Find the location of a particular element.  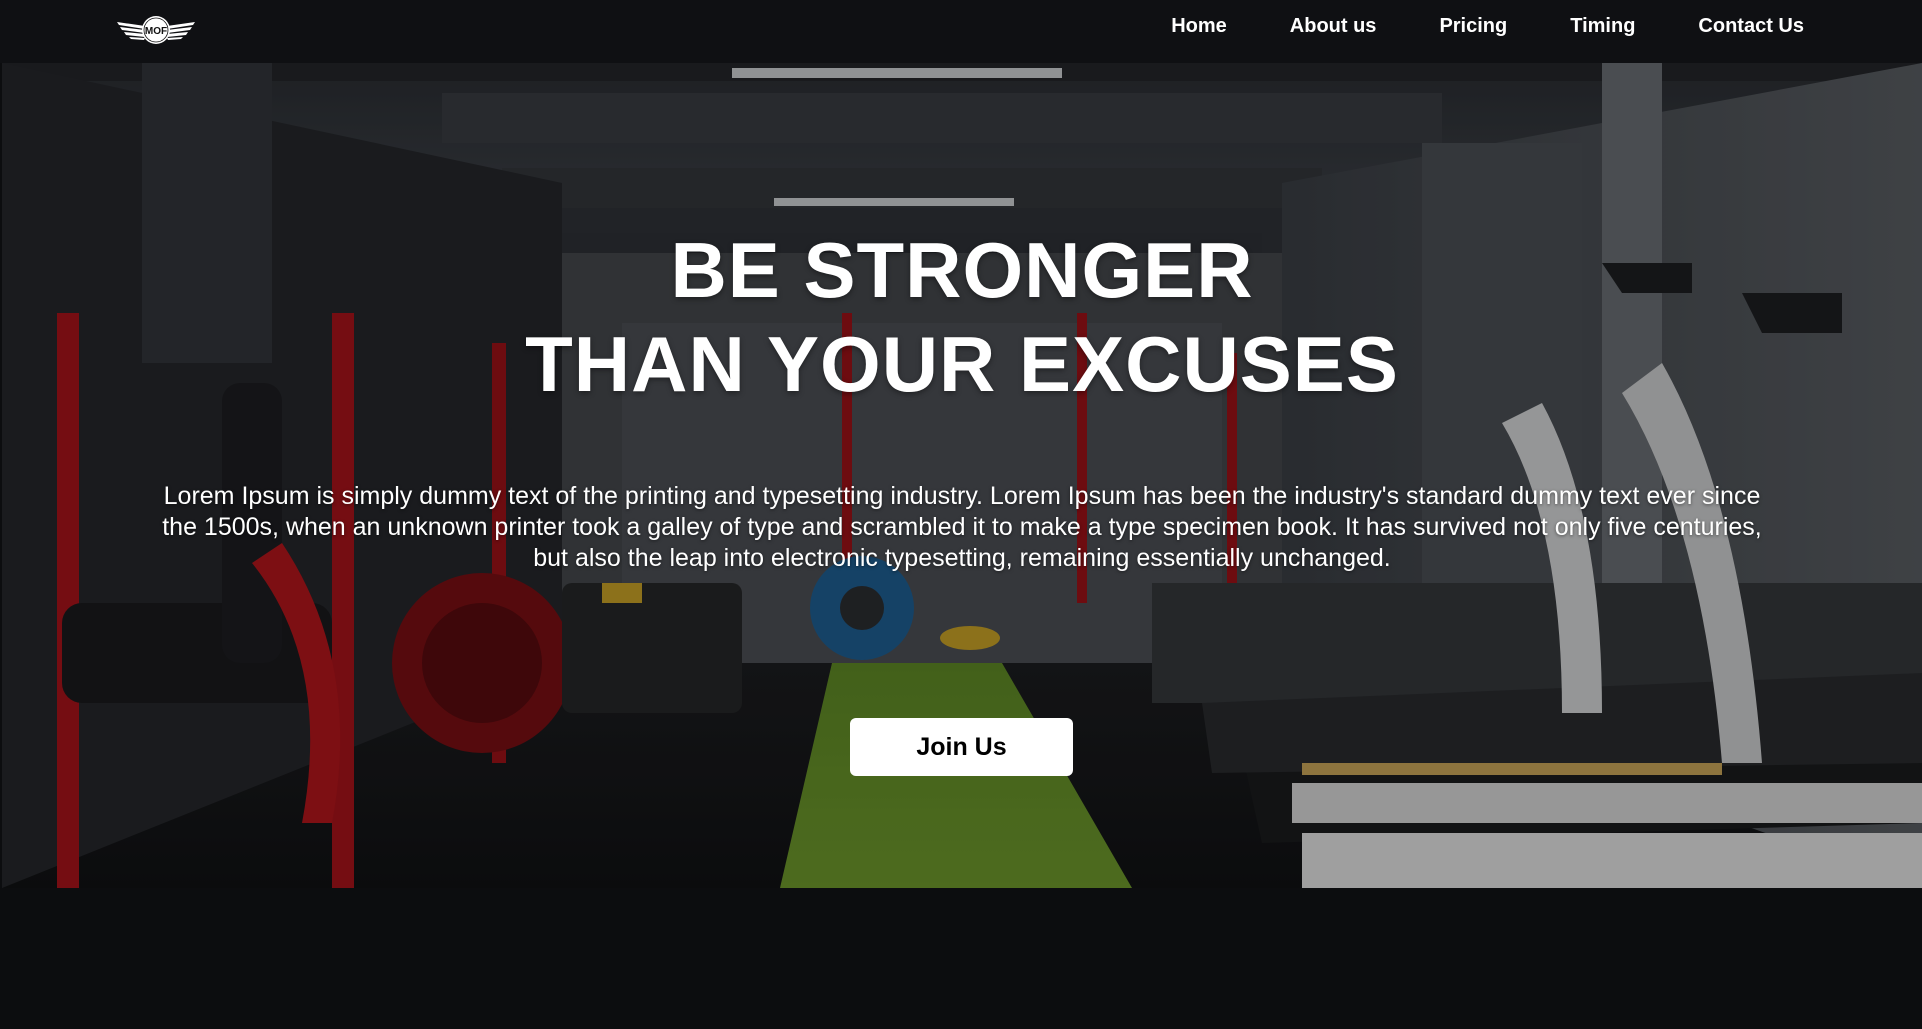

nav-link-home: Home is located at coordinates (1199, 26).